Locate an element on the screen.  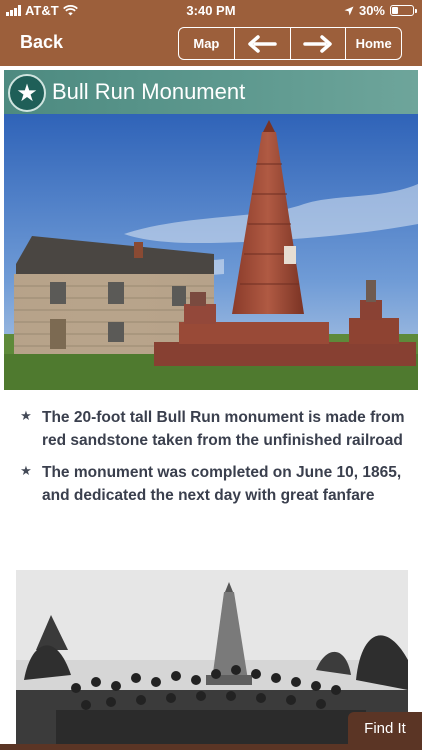
nav-button-group: Map Home is located at coordinates (290, 43).